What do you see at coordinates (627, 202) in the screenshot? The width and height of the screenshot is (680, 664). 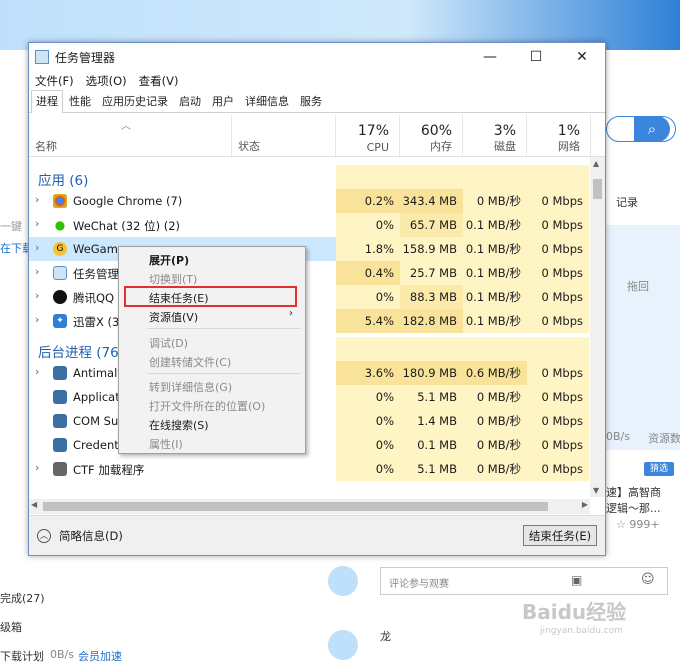 I see `record-label: 记录` at bounding box center [627, 202].